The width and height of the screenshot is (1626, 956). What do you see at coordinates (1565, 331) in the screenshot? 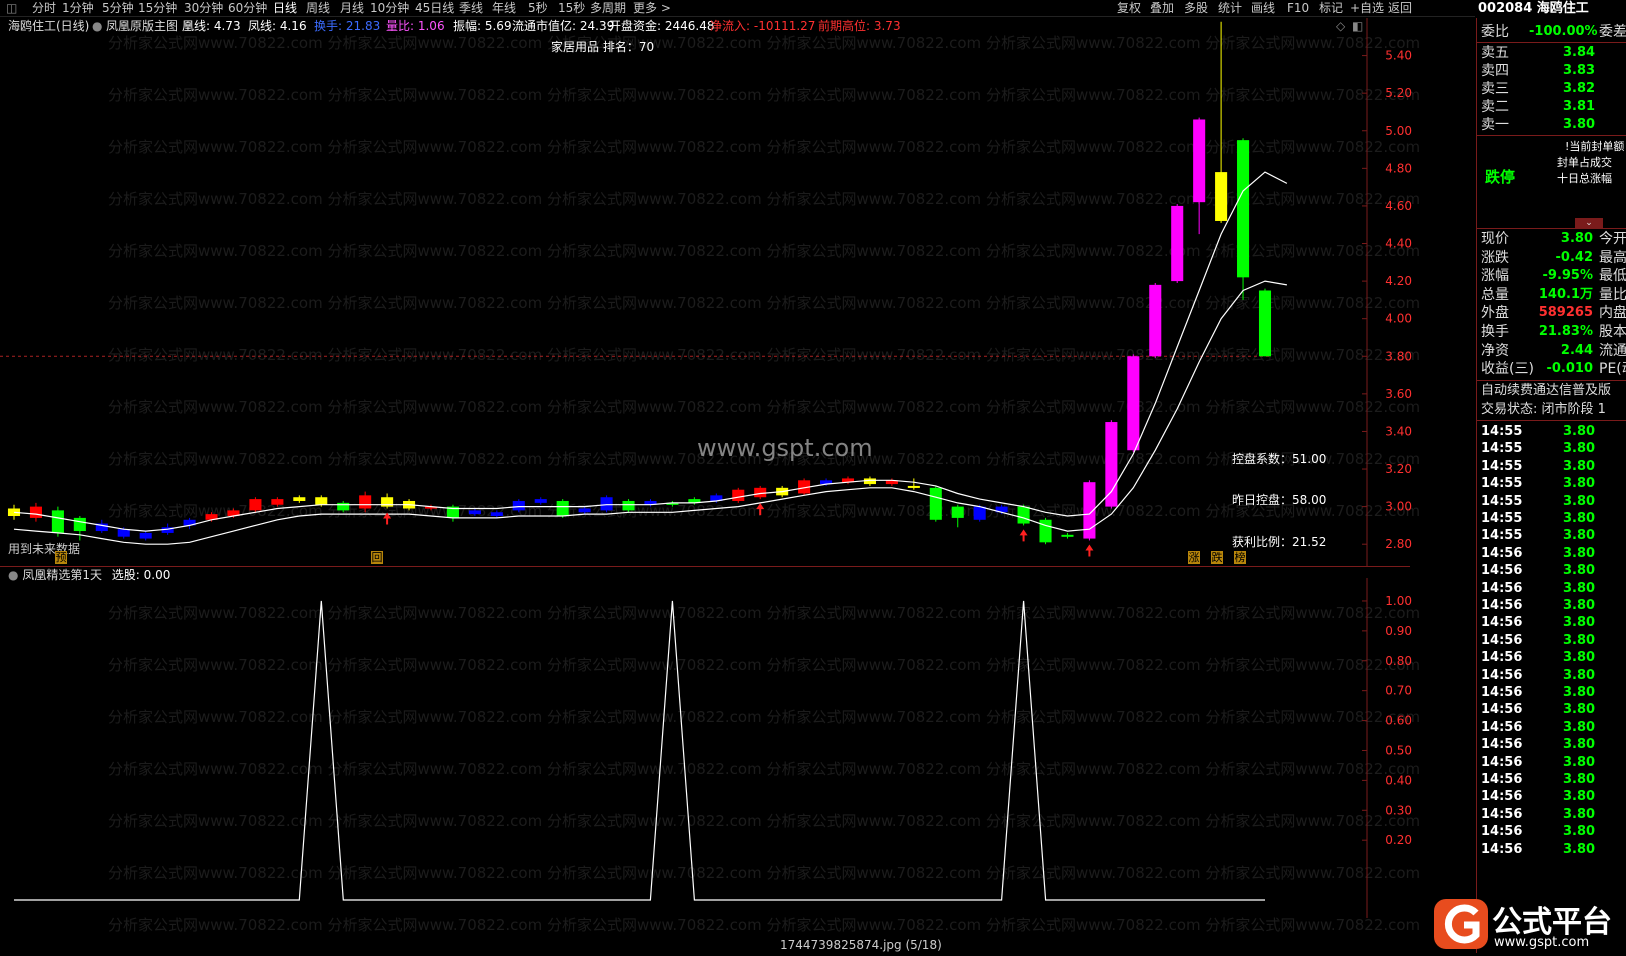
I see `quote-value: 21.83%` at bounding box center [1565, 331].